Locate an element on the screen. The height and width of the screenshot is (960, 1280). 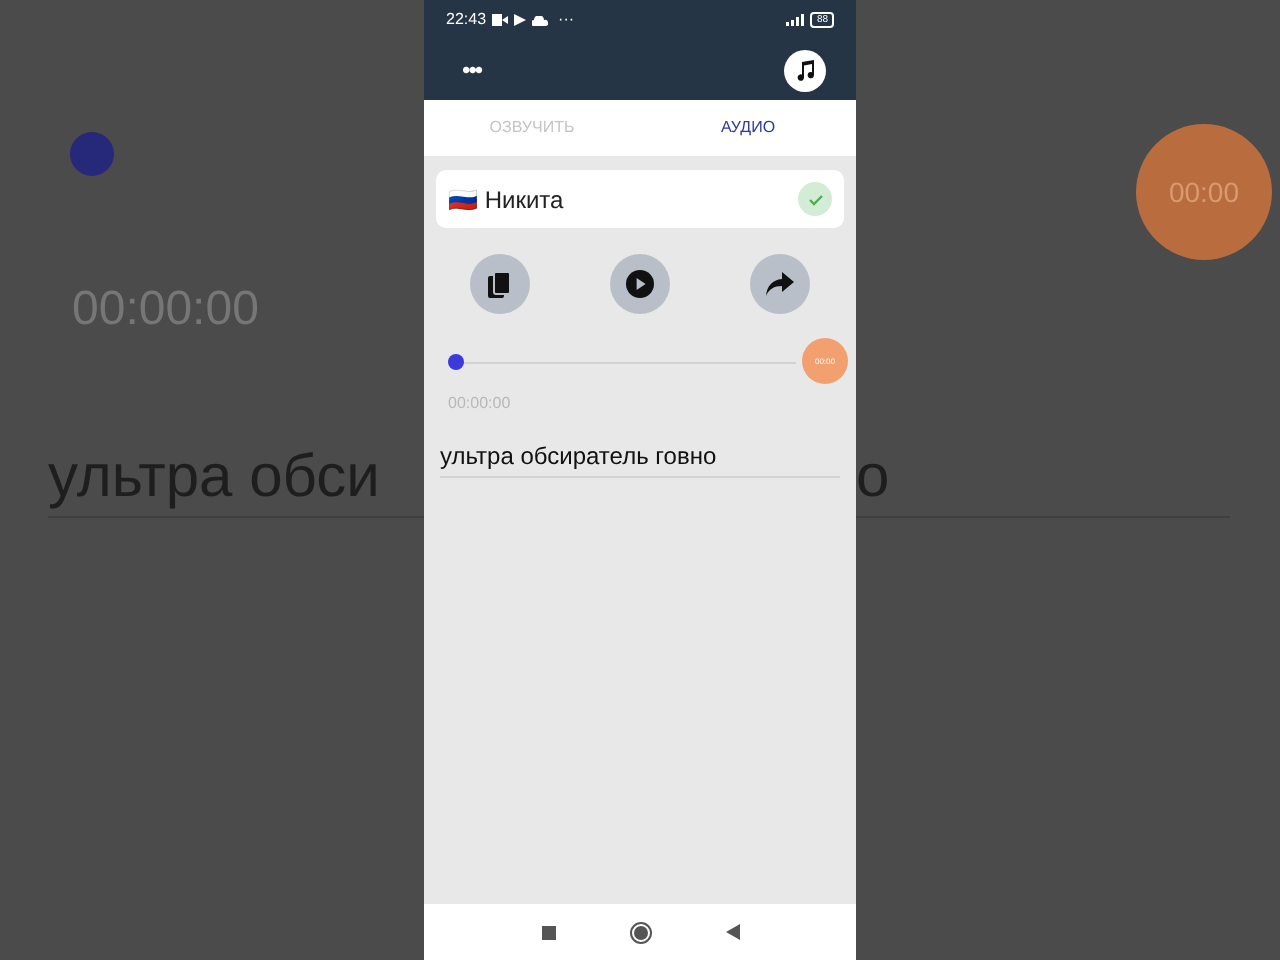
copy-icon is located at coordinates (500, 284).